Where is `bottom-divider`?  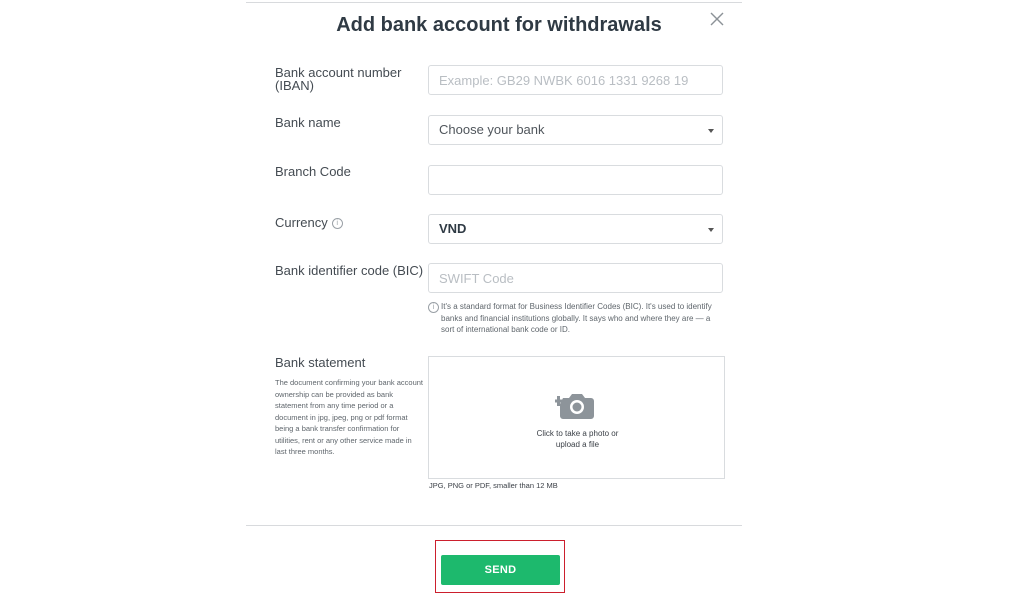 bottom-divider is located at coordinates (494, 525).